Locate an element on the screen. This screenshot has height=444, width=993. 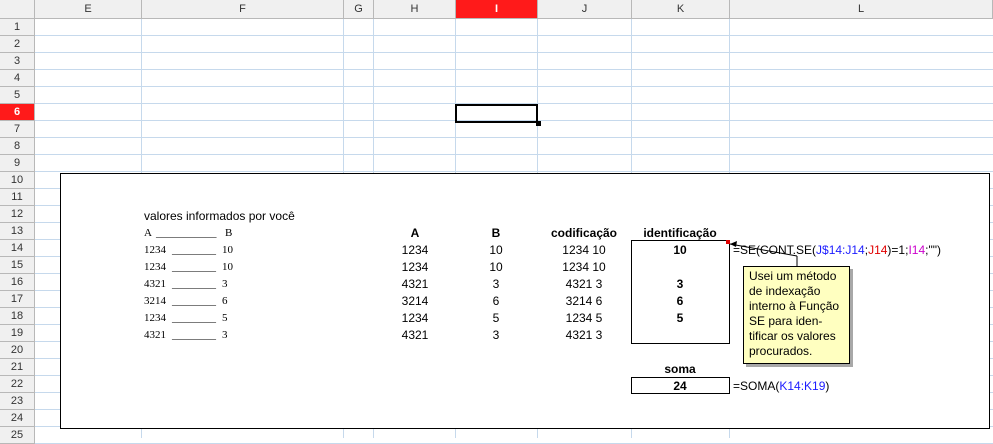
row-header: 10 is located at coordinates (17, 180).